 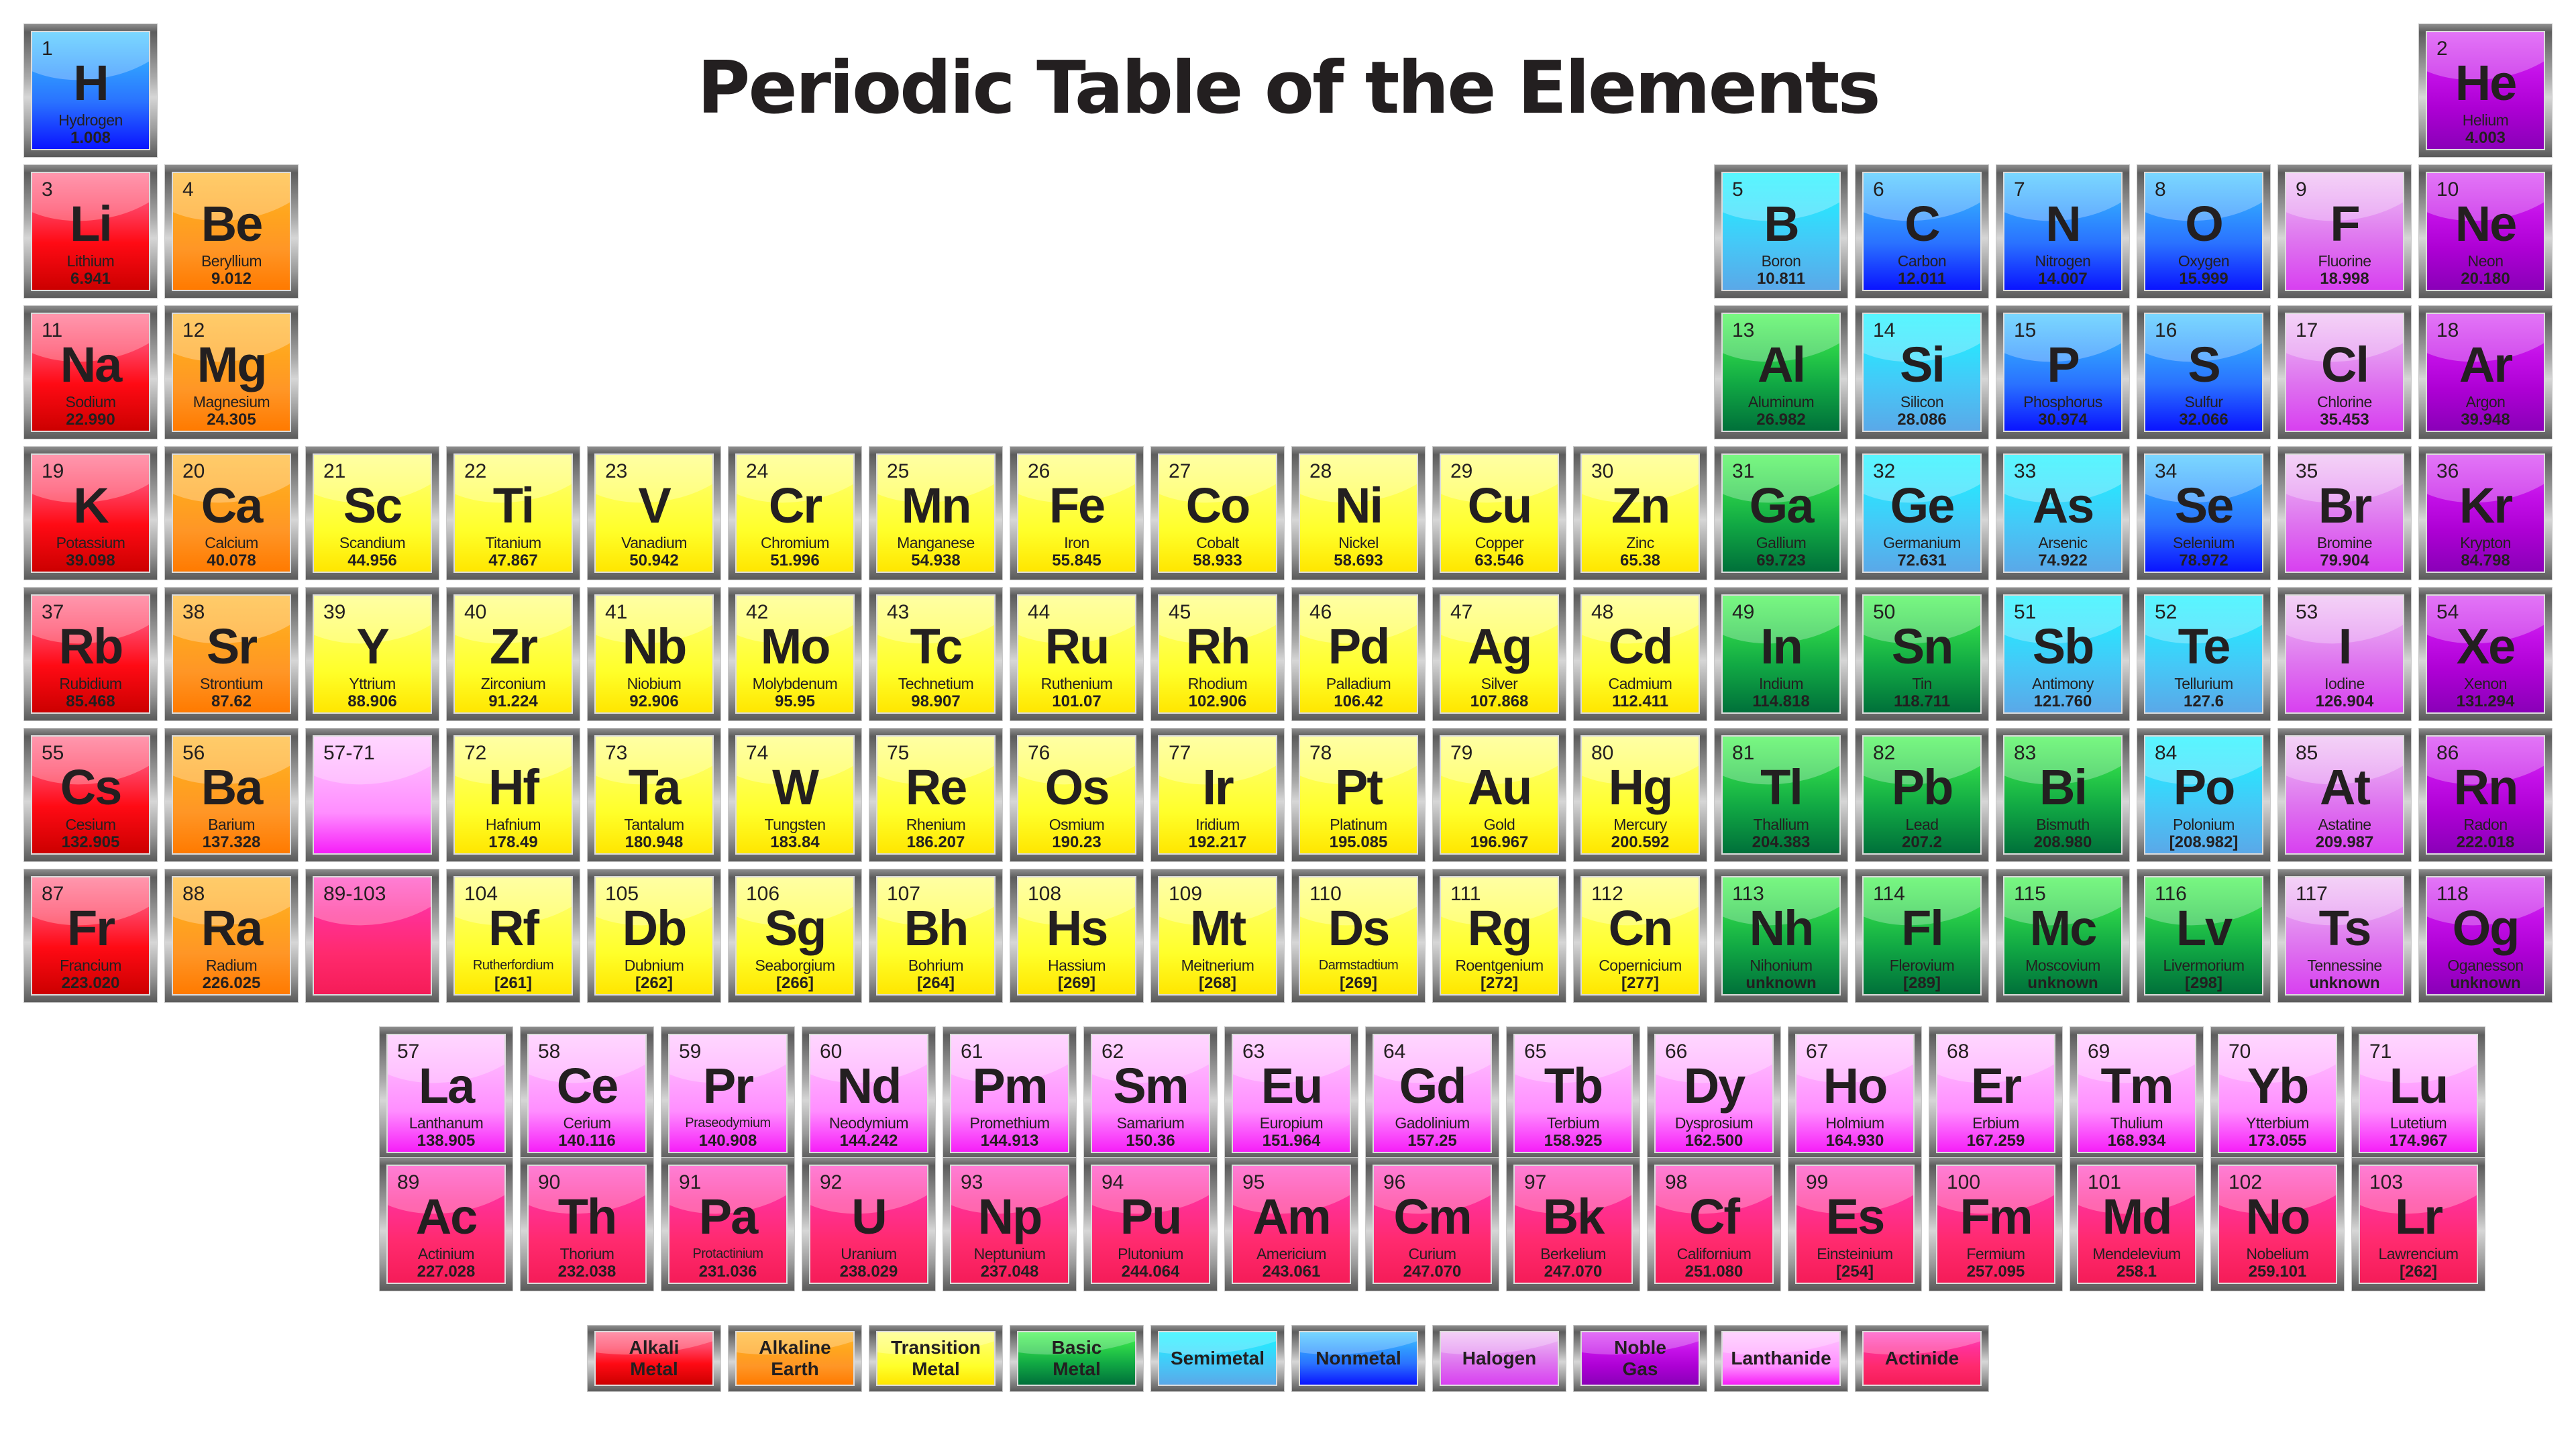 I want to click on element-tile-xe: 54 Xe Xenon 131.294, so click(x=2485, y=654).